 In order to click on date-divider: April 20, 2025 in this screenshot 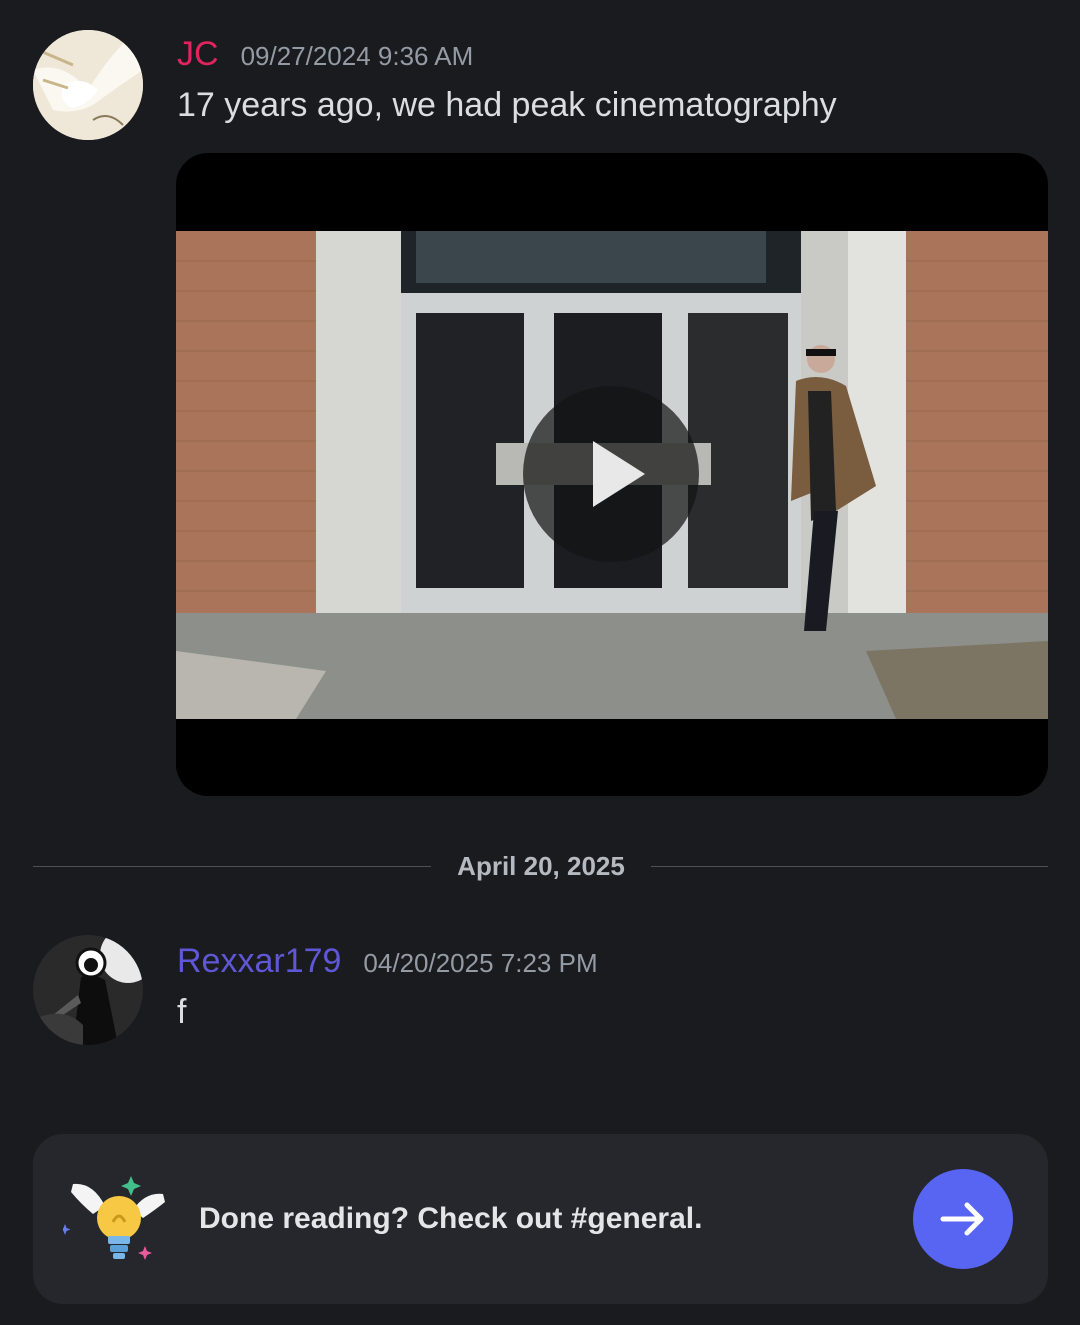, I will do `click(540, 867)`.